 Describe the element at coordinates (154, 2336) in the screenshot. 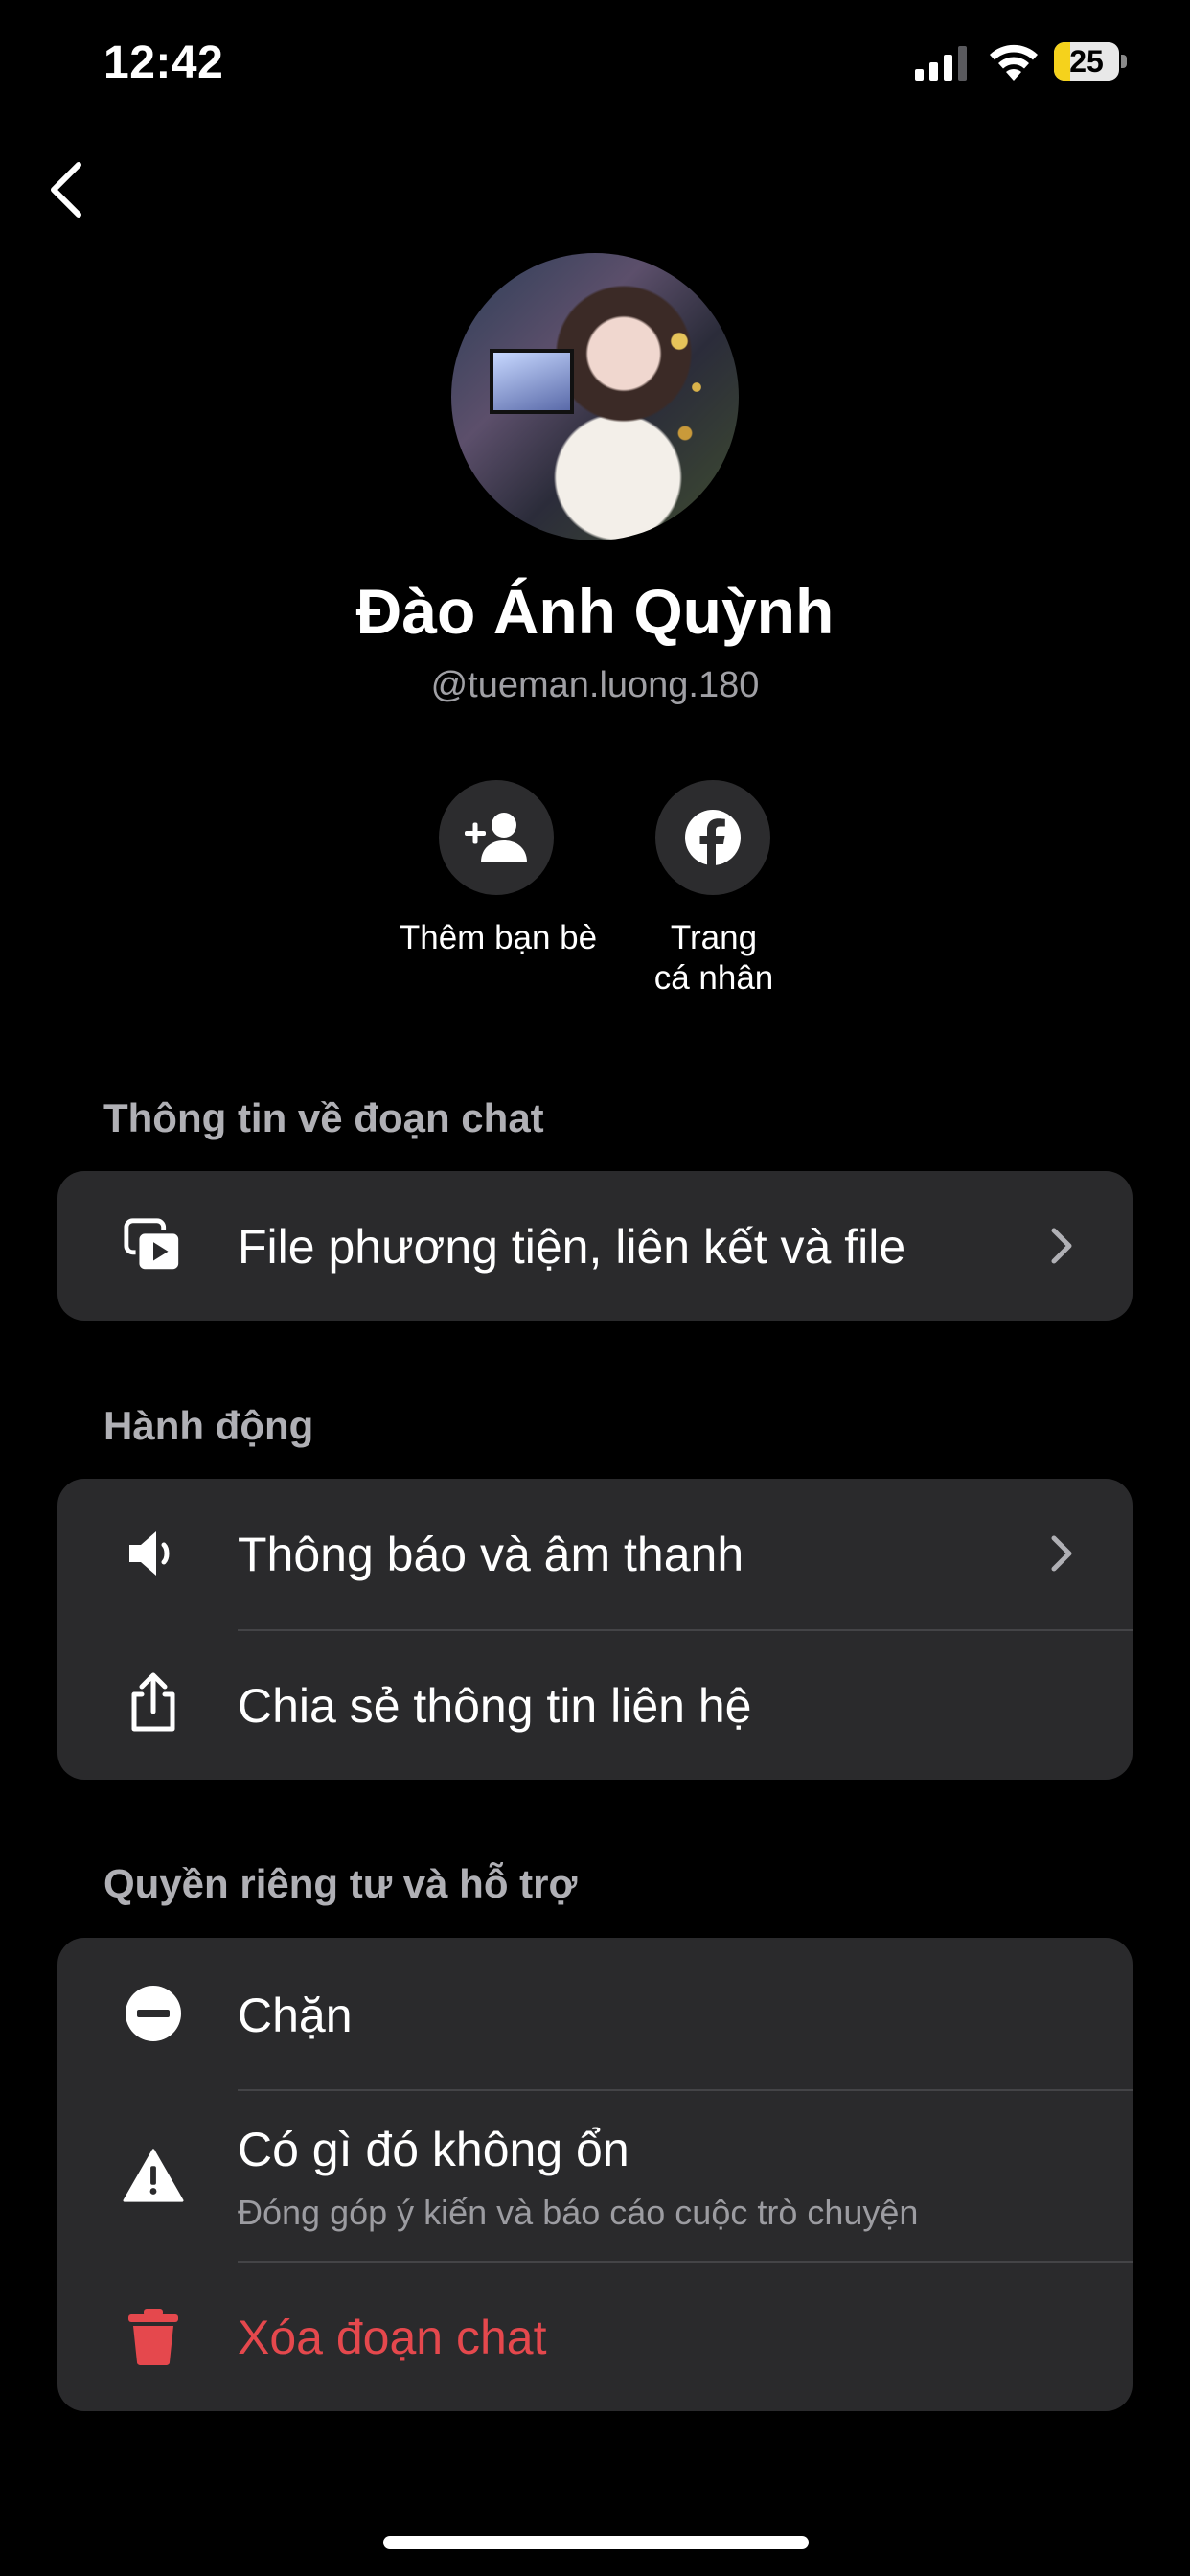

I see `trash-icon` at that location.